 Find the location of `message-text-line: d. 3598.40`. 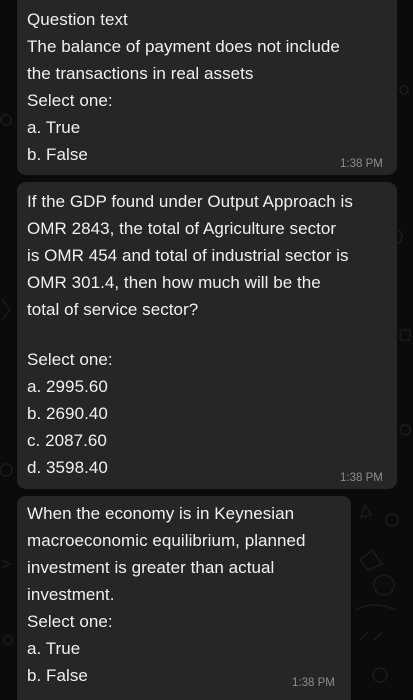

message-text-line: d. 3598.40 is located at coordinates (67, 467).